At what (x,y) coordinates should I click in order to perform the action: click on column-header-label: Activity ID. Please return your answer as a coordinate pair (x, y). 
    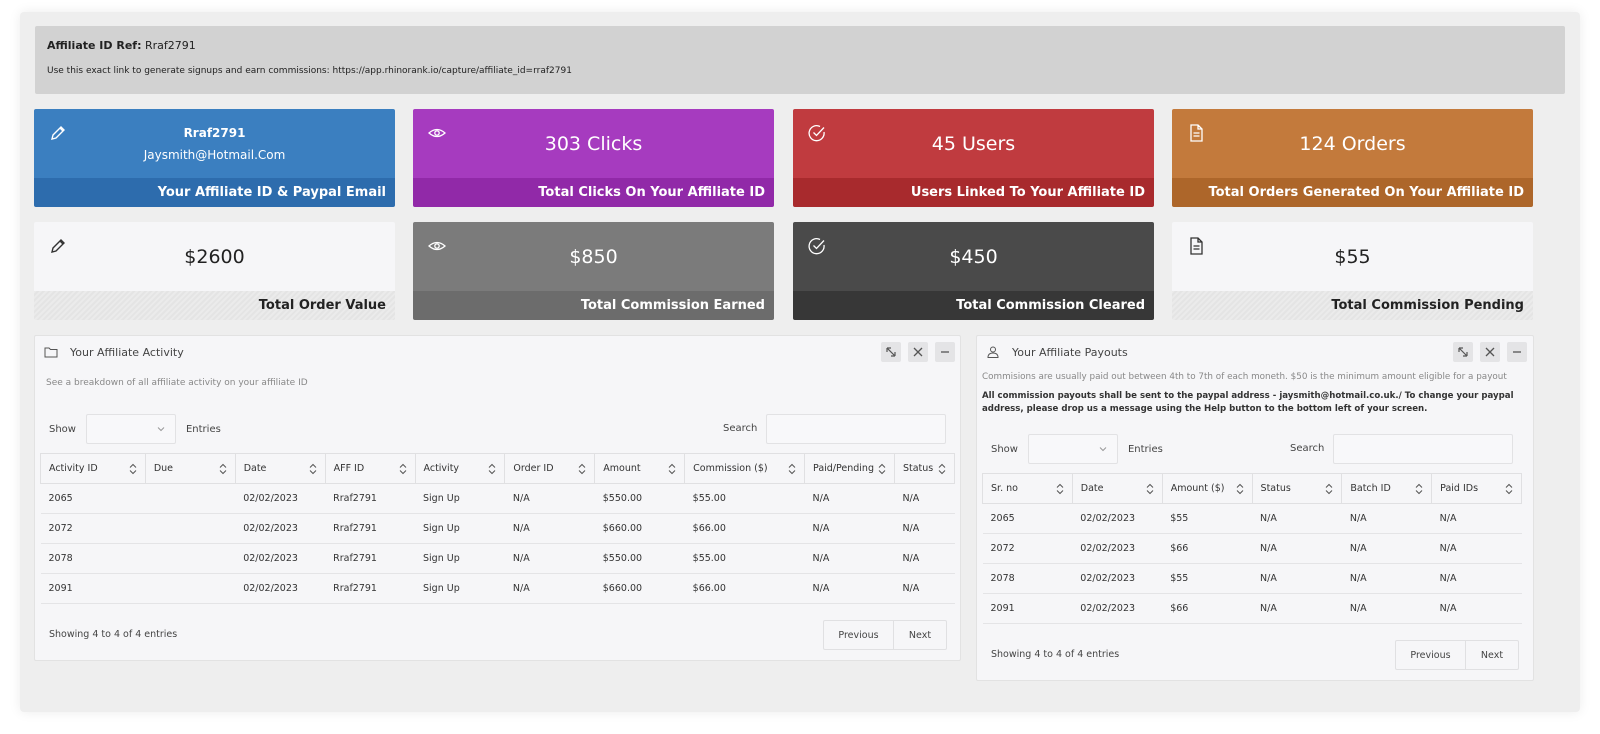
    Looking at the image, I should click on (73, 468).